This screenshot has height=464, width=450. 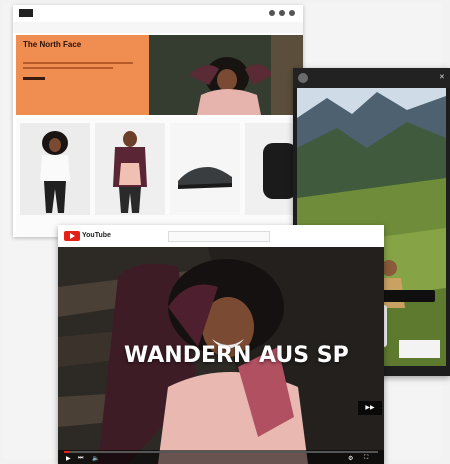 I want to click on cart-icon, so click(x=292, y=13).